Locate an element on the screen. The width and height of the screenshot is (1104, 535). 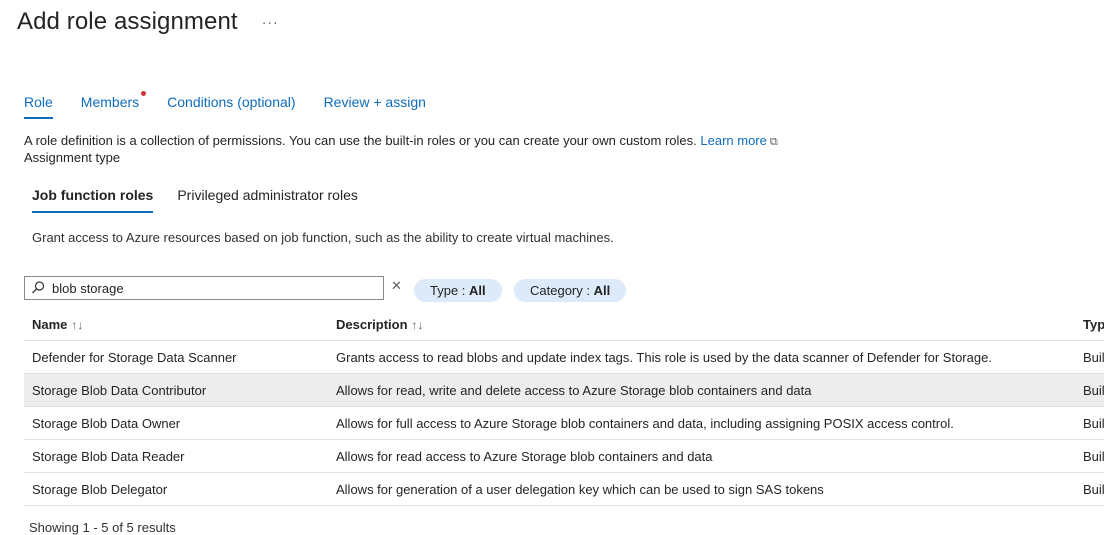
tab-members-label: Members is located at coordinates (110, 102).